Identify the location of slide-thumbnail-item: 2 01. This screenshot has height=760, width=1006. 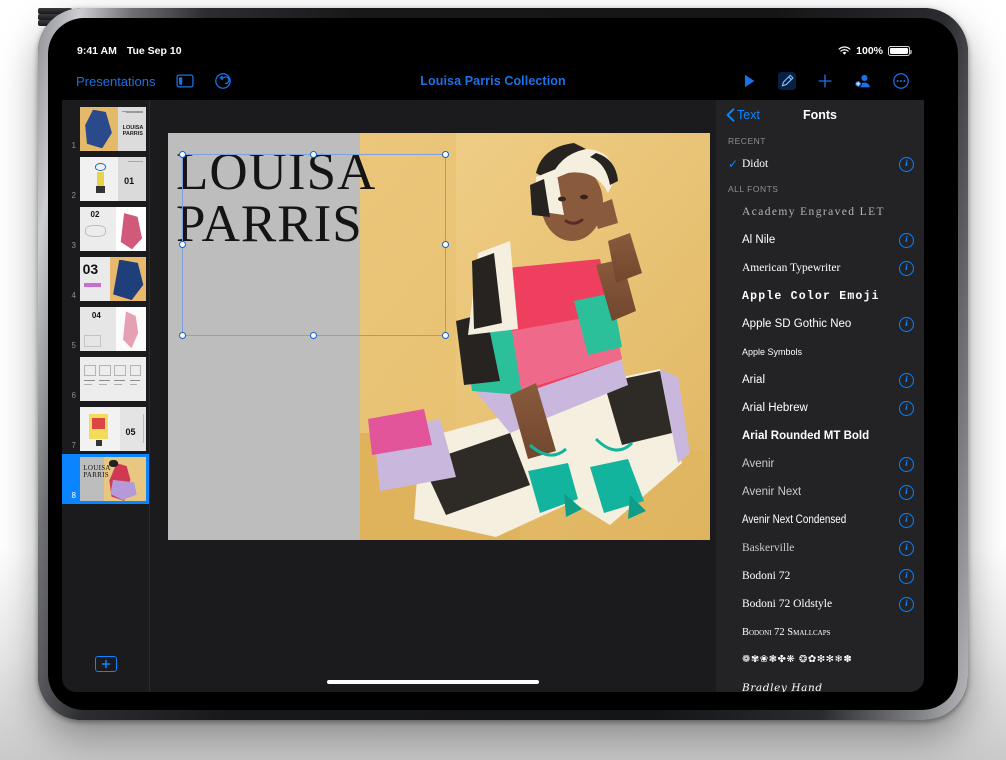
(105, 179).